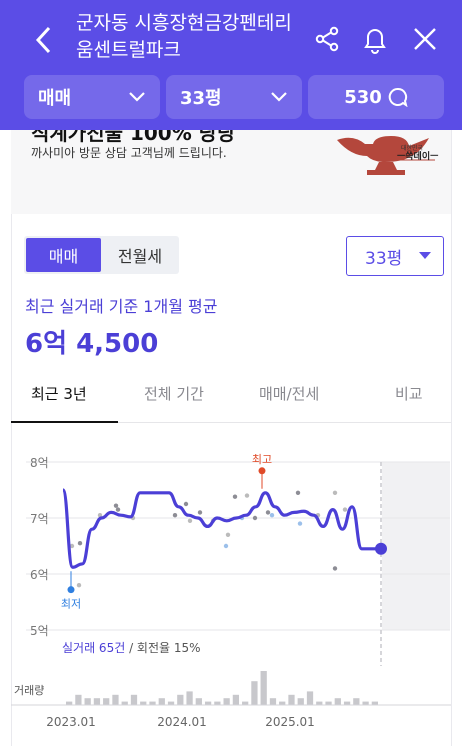  What do you see at coordinates (184, 36) in the screenshot?
I see `page-title: 군자동 시흥장현금강펜테리움센트럴파크` at bounding box center [184, 36].